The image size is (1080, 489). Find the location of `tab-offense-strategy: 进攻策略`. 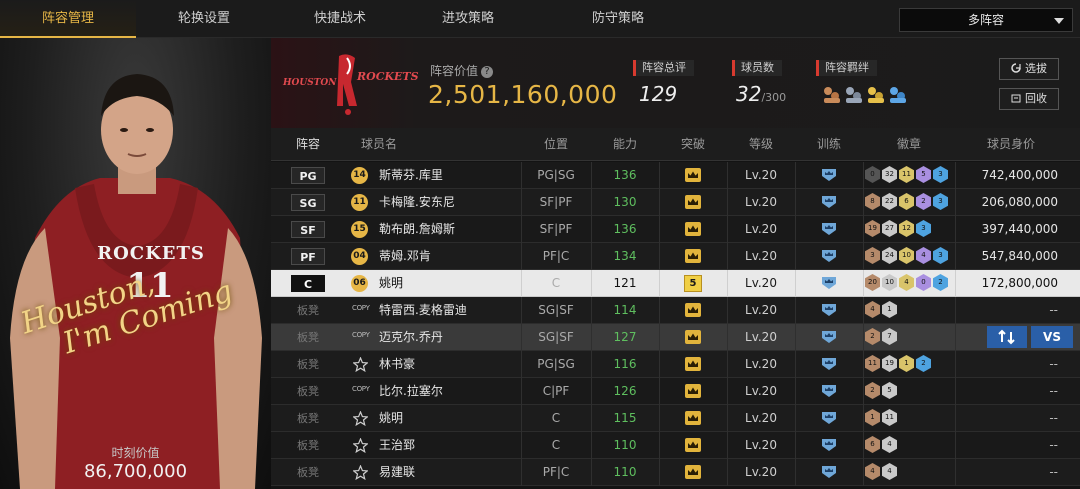

tab-offense-strategy: 进攻策略 is located at coordinates (468, 19).